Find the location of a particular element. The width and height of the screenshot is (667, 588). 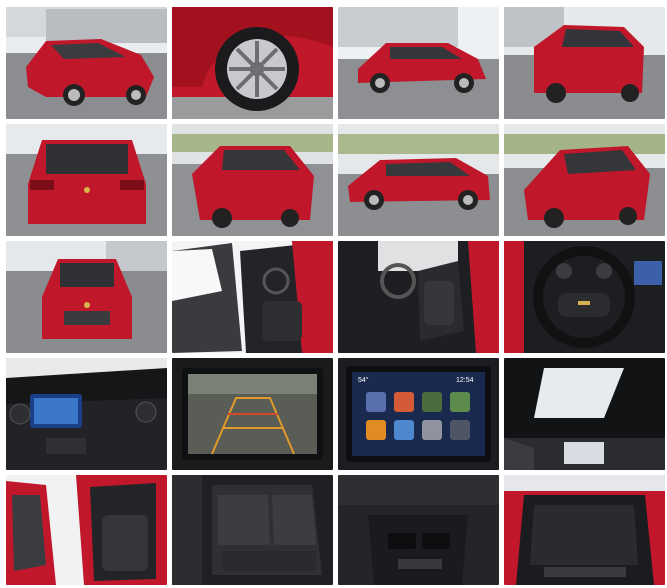

photo-rear-exterior is located at coordinates (86, 180).